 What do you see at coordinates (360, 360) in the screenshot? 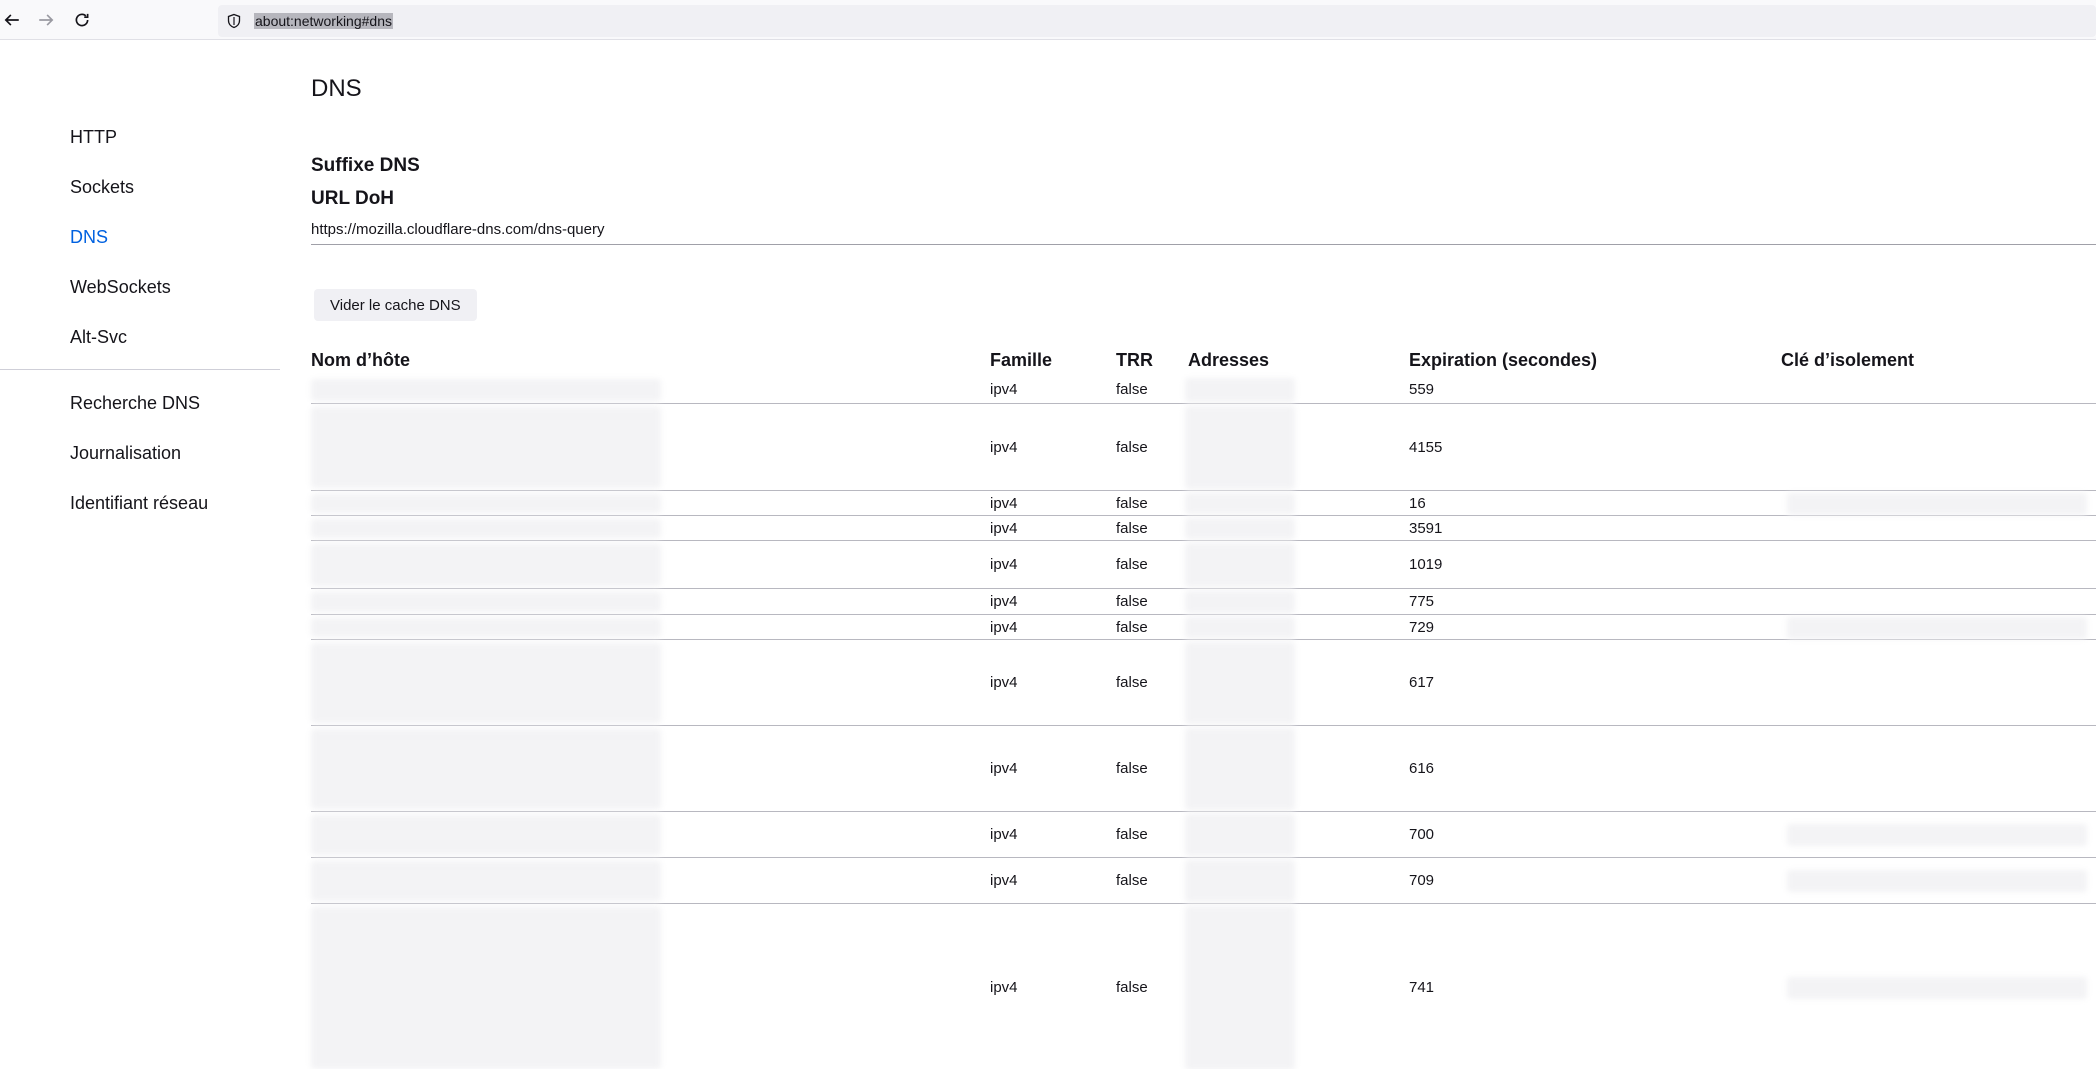
I see `header-hostname: Nom d’hôte` at bounding box center [360, 360].